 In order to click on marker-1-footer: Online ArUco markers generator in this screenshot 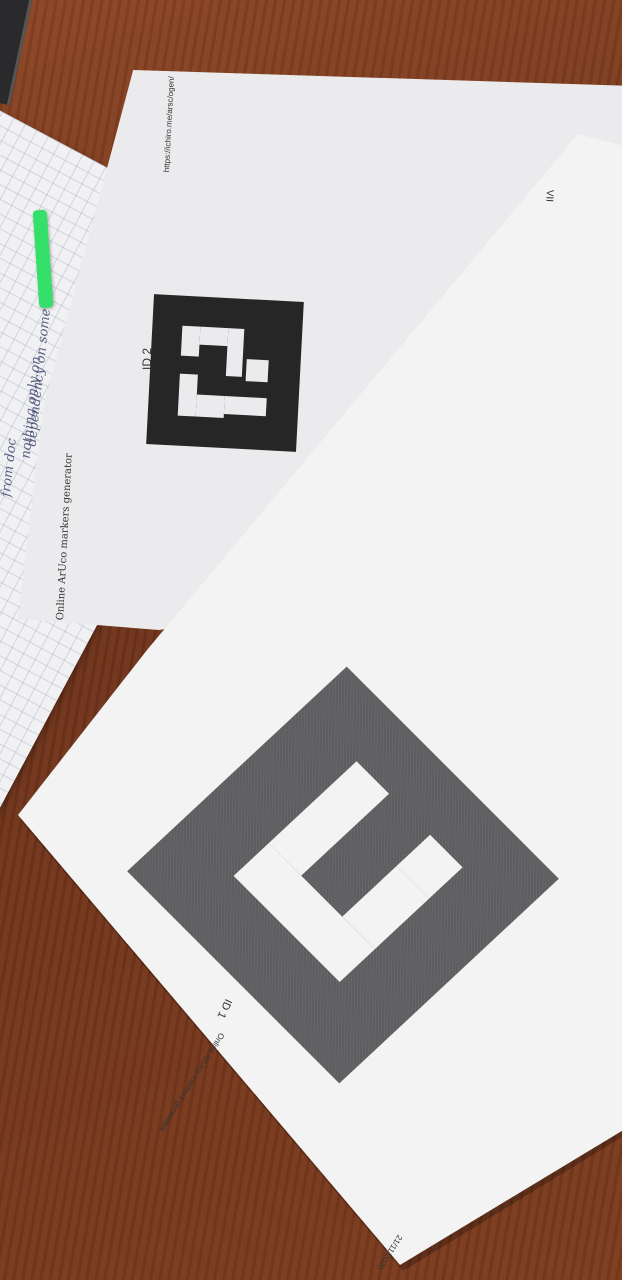, I will do `click(191, 1082)`.